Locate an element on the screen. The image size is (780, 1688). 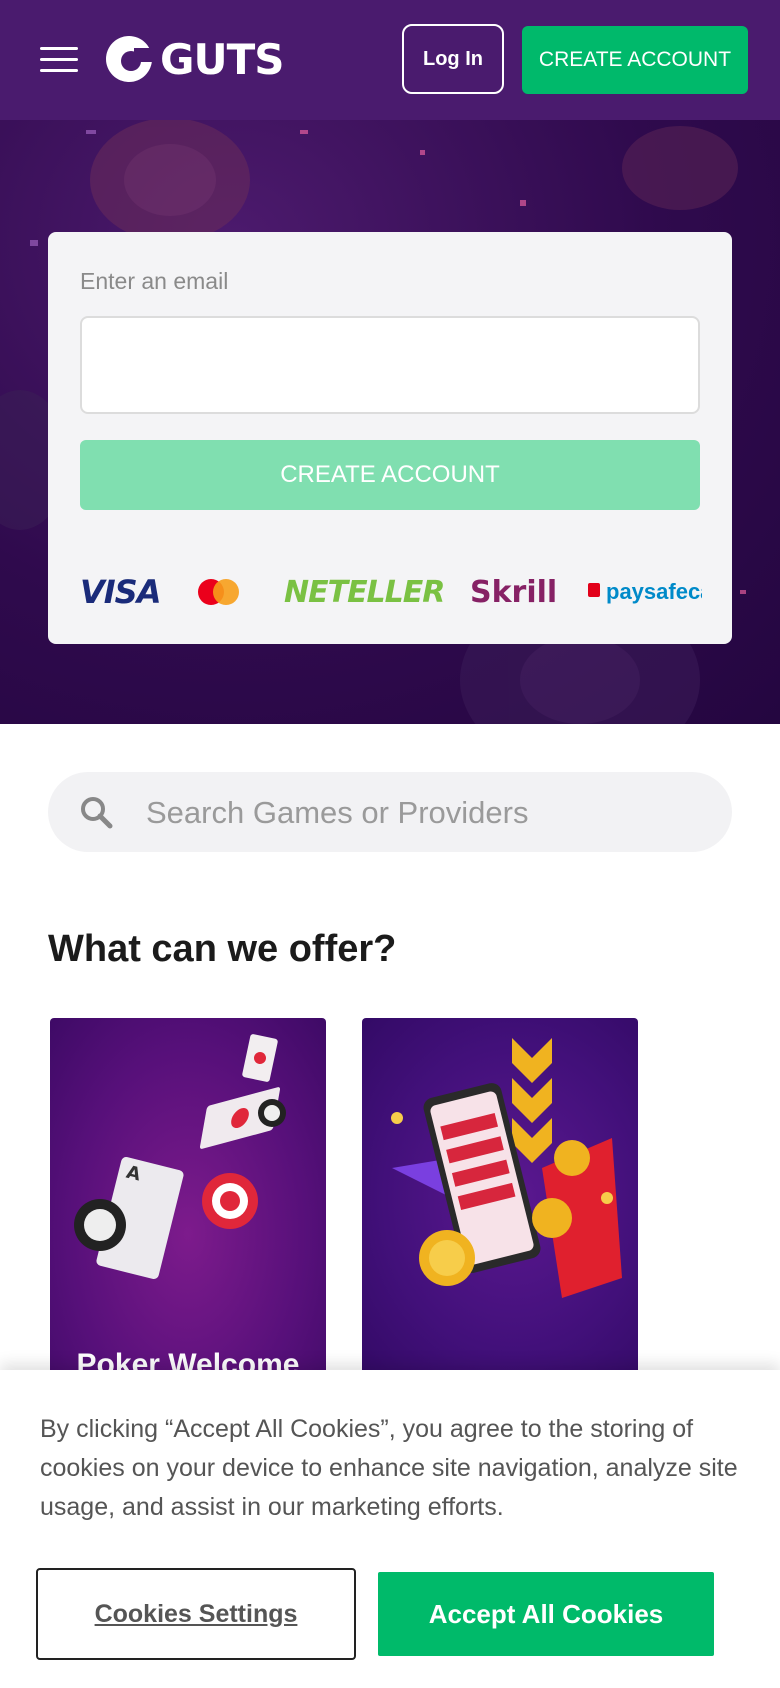
search-icon is located at coordinates (96, 812).